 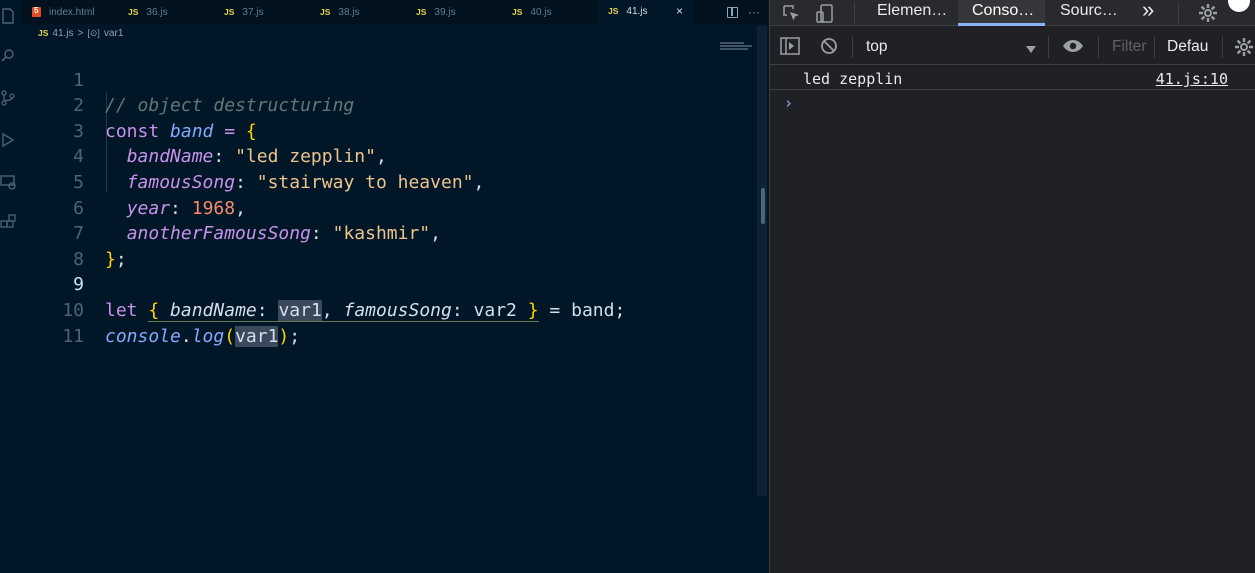 I want to click on more-actions-icon: ···, so click(x=754, y=12).